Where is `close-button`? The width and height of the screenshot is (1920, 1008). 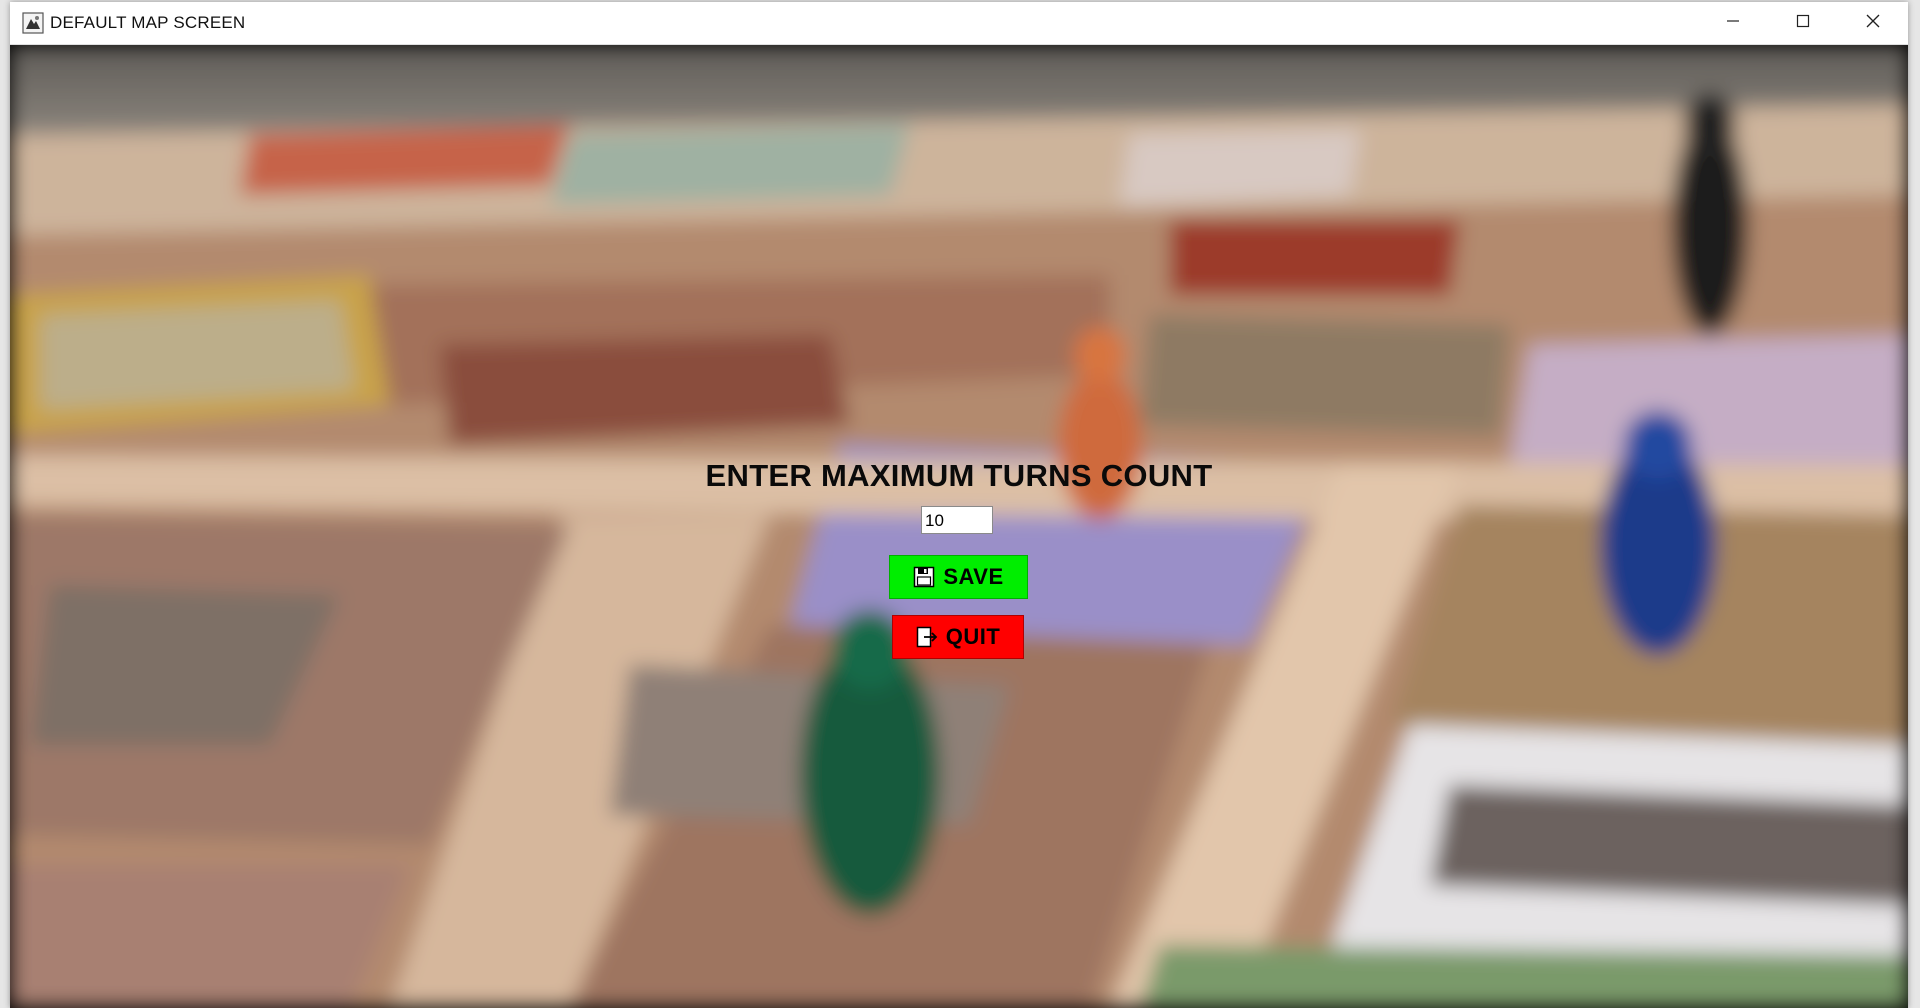
close-button is located at coordinates (1873, 23).